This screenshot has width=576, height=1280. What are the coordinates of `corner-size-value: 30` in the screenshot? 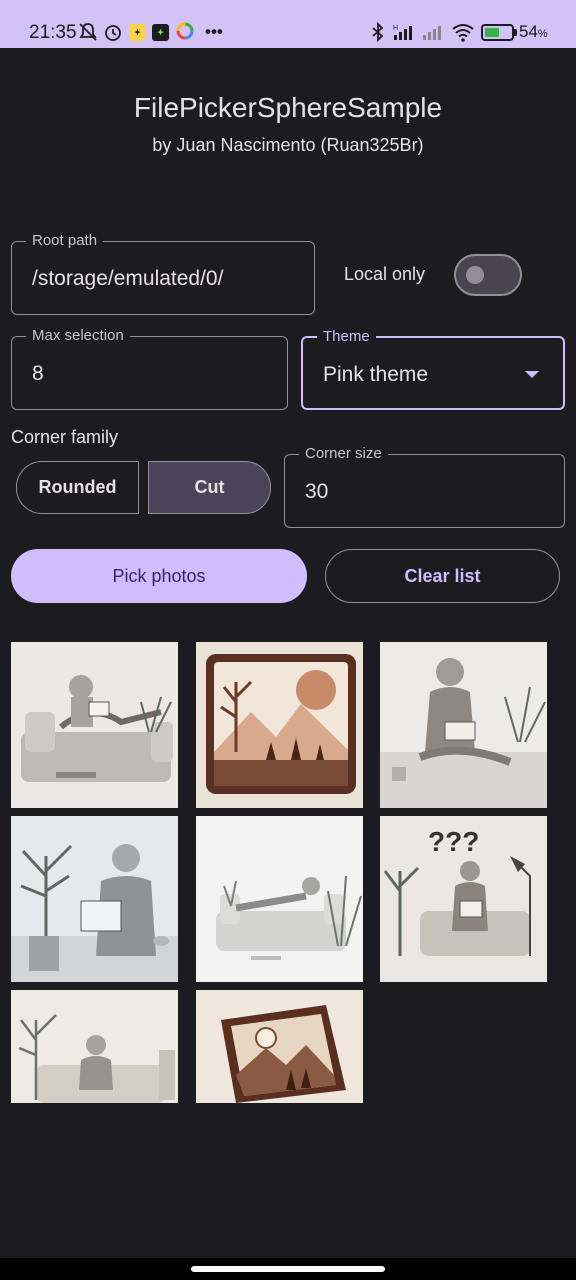 It's located at (317, 491).